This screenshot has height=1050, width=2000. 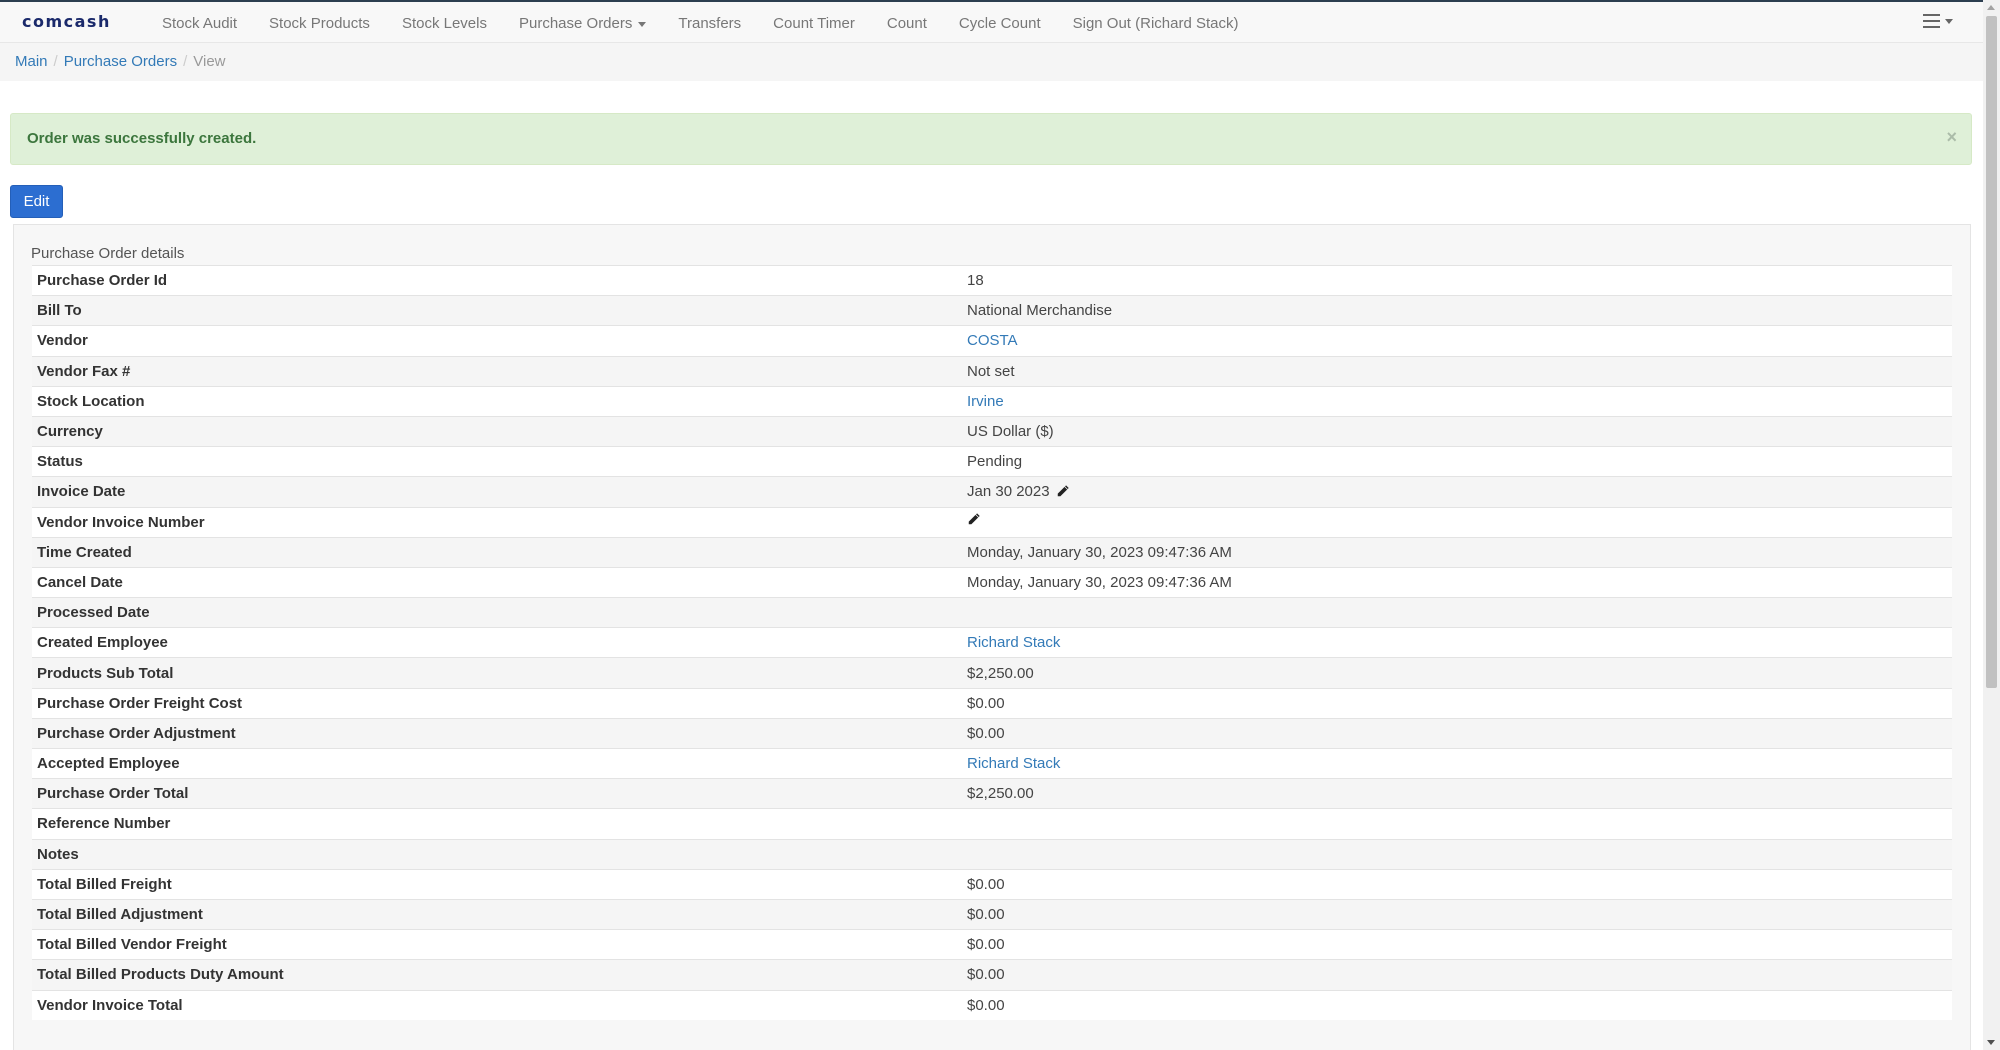 I want to click on invoice-date-value: Jan 30 2023, so click(x=1008, y=492).